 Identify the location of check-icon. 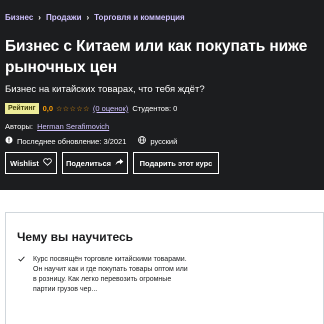
(21, 275).